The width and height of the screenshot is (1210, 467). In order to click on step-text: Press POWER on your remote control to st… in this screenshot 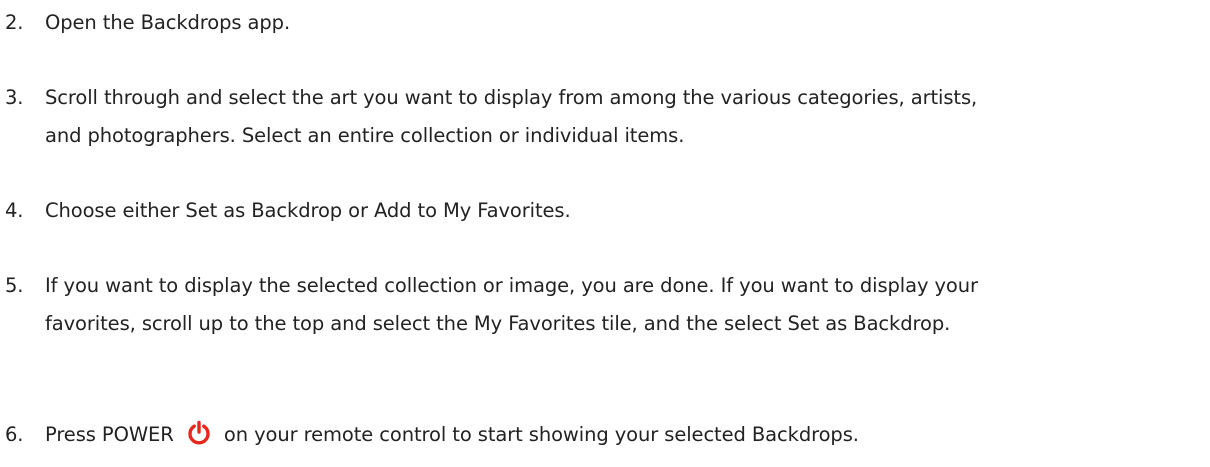, I will do `click(627, 435)`.